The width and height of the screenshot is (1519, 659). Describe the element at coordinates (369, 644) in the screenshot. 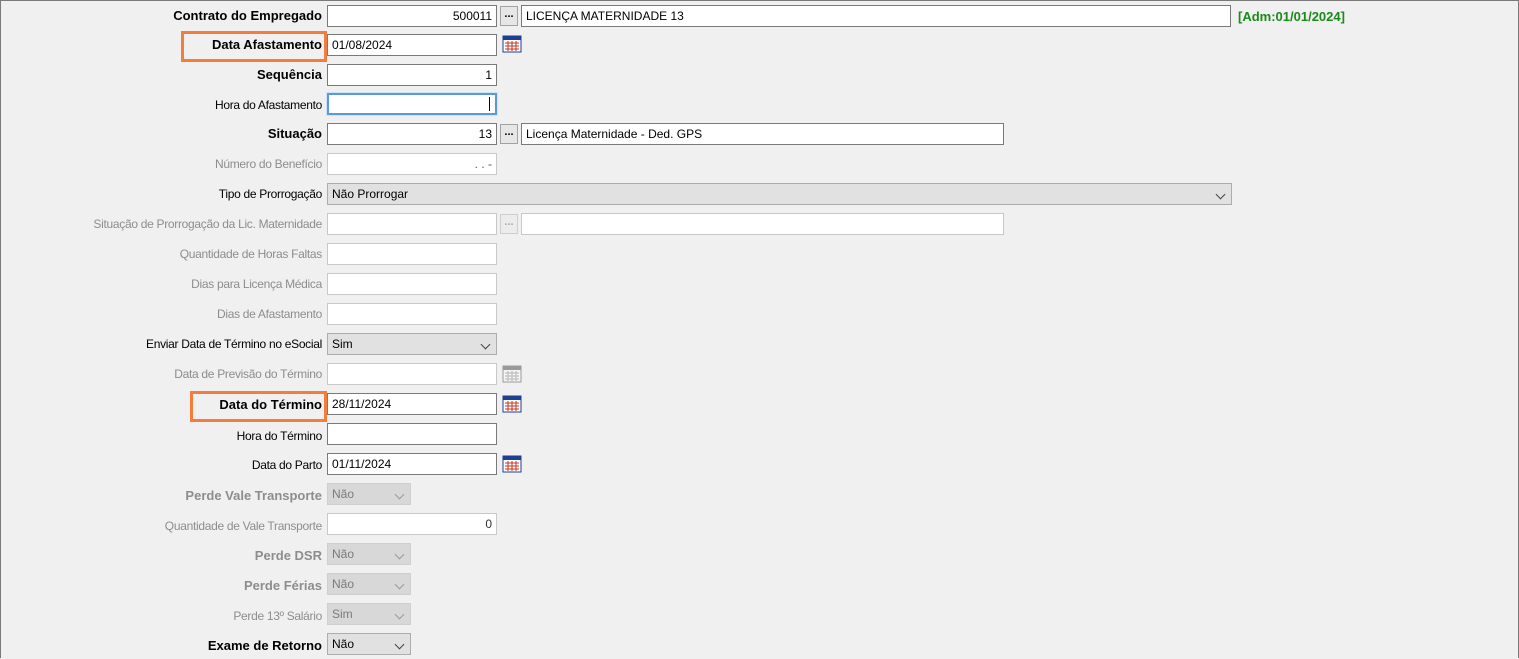

I see `exame-retorno-select: Não` at that location.